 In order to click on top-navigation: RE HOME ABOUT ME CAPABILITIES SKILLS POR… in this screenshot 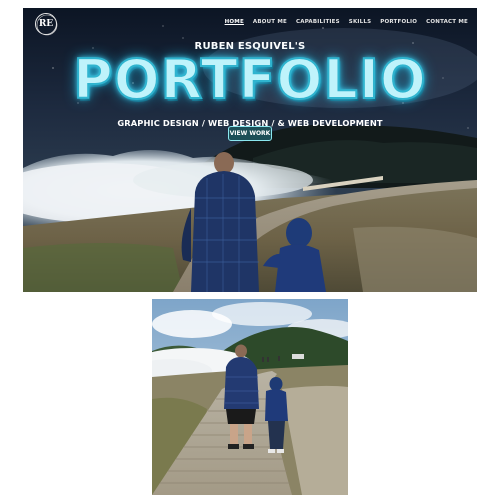, I will do `click(250, 23)`.